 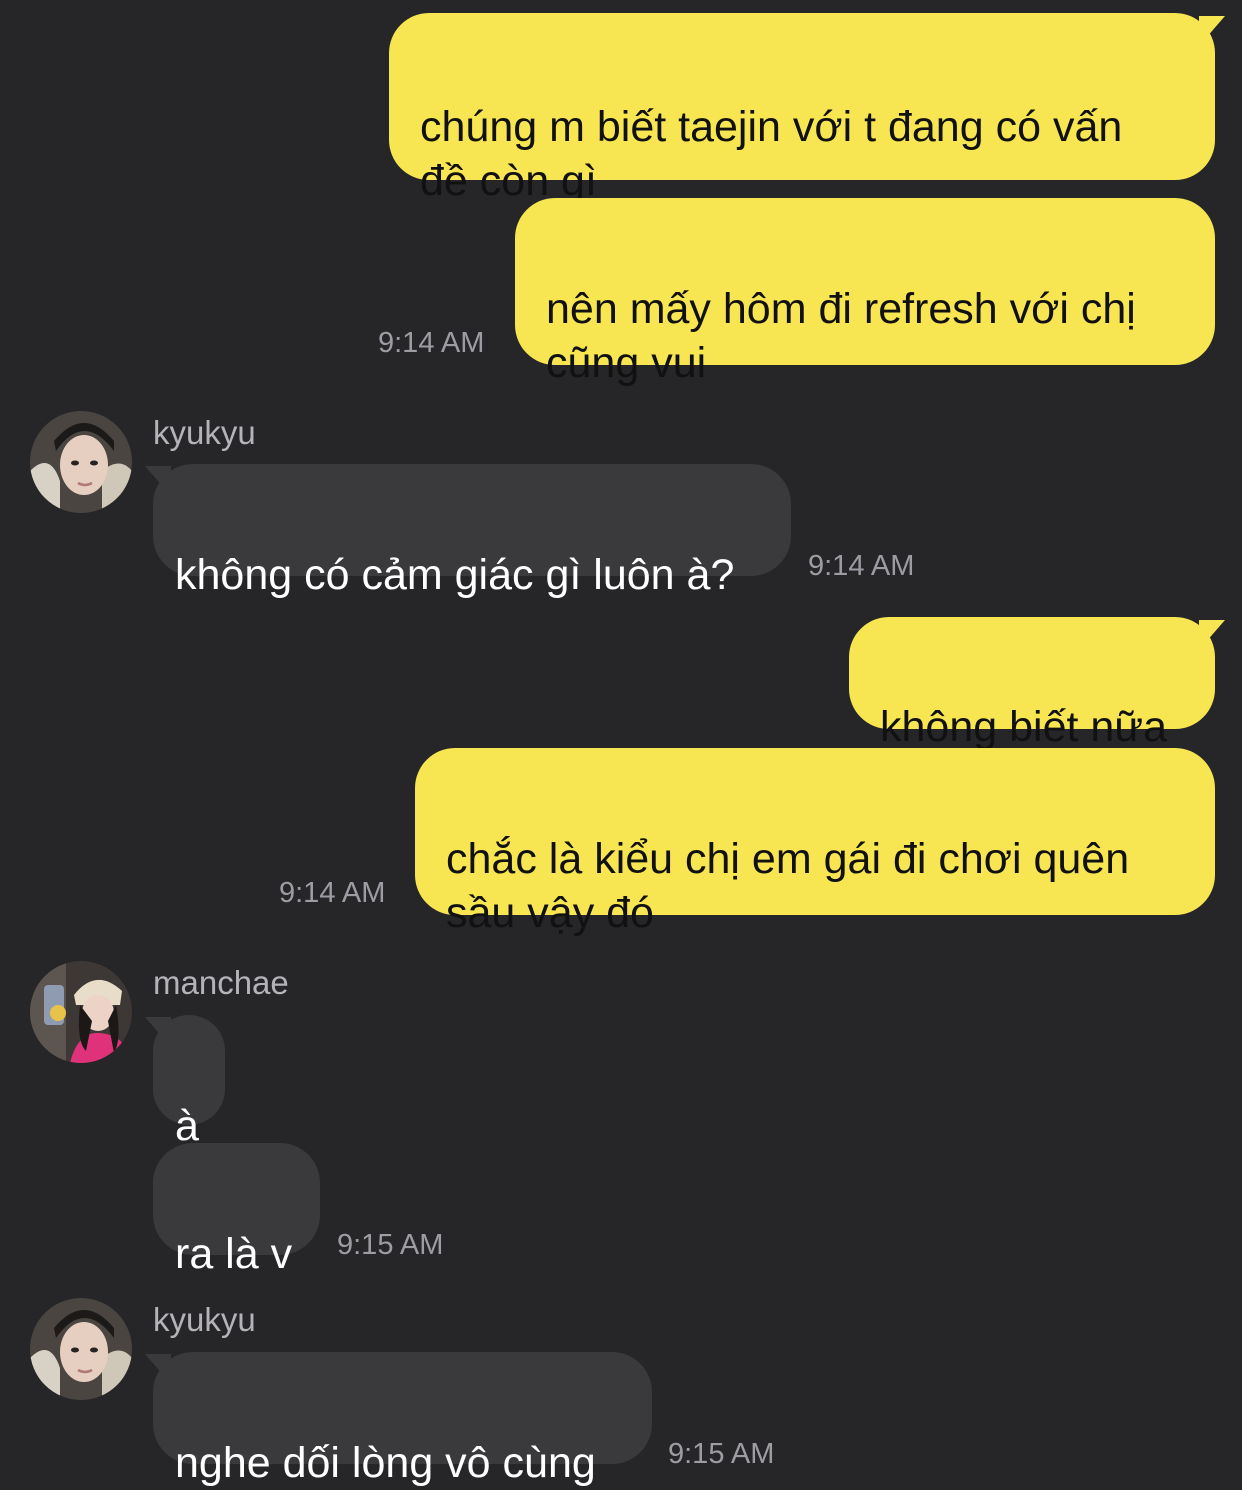 I want to click on received-message-bubble: nghe dối lòng vô cùng, so click(x=402, y=1419).